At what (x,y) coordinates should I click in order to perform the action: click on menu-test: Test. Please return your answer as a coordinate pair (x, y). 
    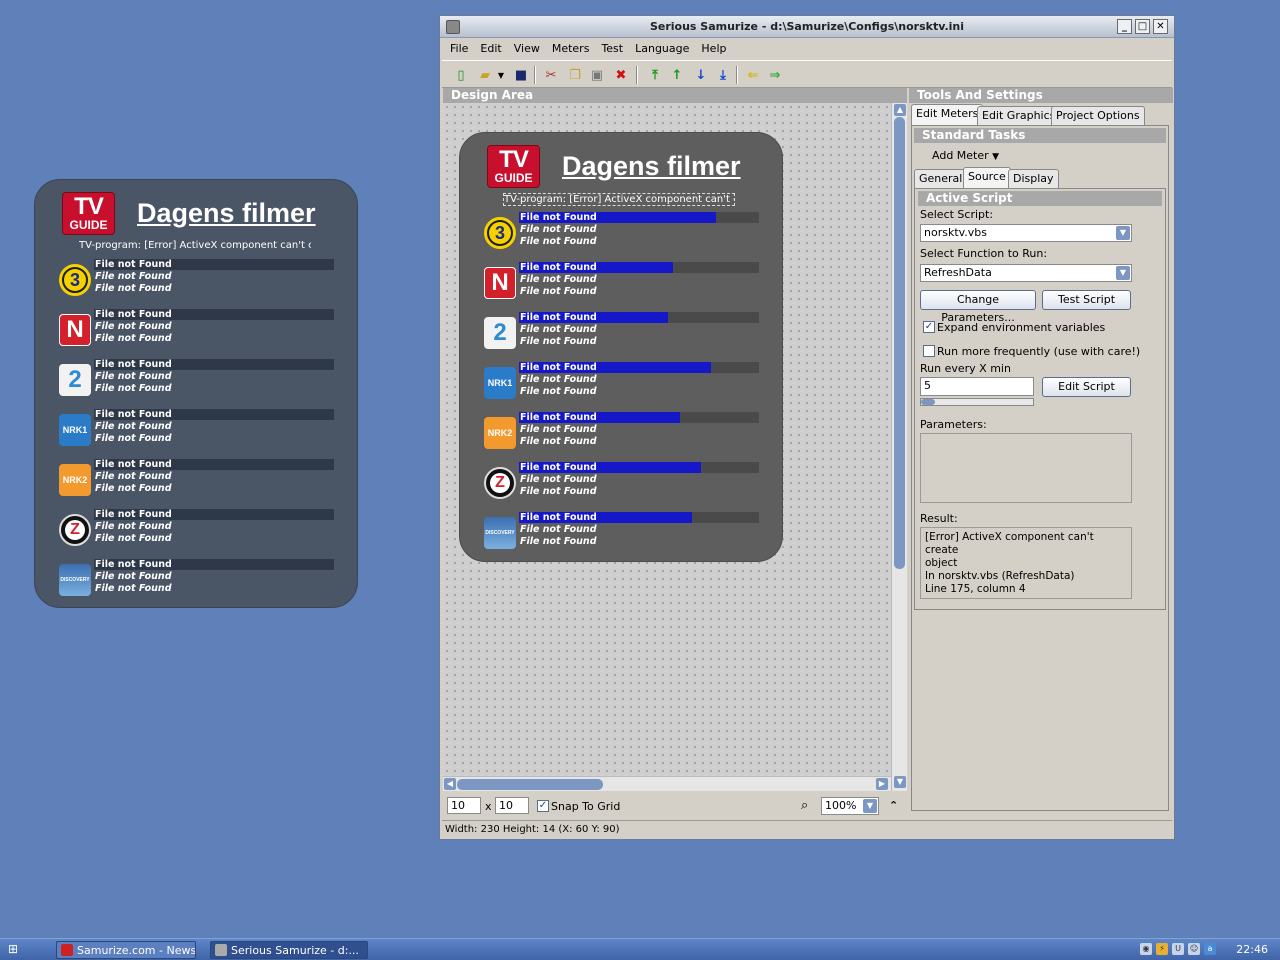
    Looking at the image, I should click on (610, 47).